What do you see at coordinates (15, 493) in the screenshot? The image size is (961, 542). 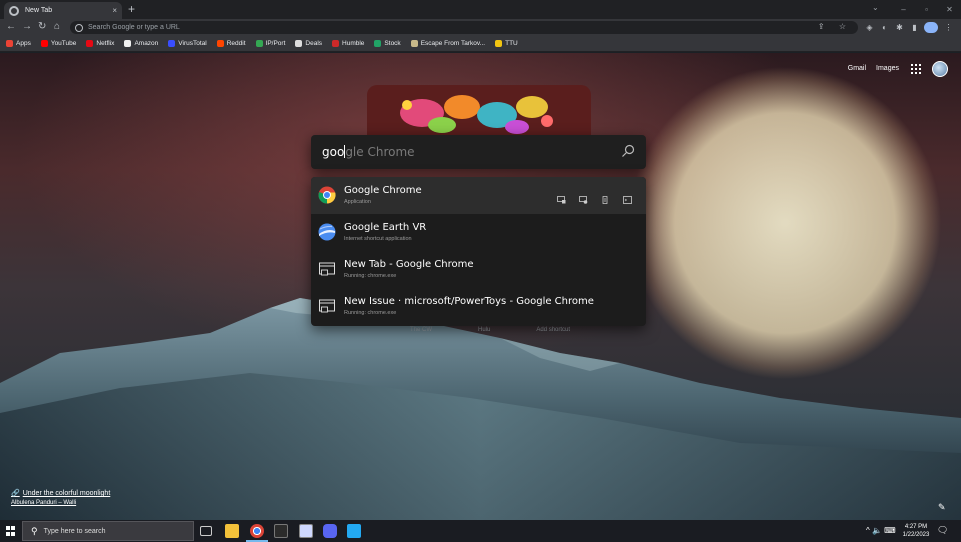 I see `link-icon: 🔗` at bounding box center [15, 493].